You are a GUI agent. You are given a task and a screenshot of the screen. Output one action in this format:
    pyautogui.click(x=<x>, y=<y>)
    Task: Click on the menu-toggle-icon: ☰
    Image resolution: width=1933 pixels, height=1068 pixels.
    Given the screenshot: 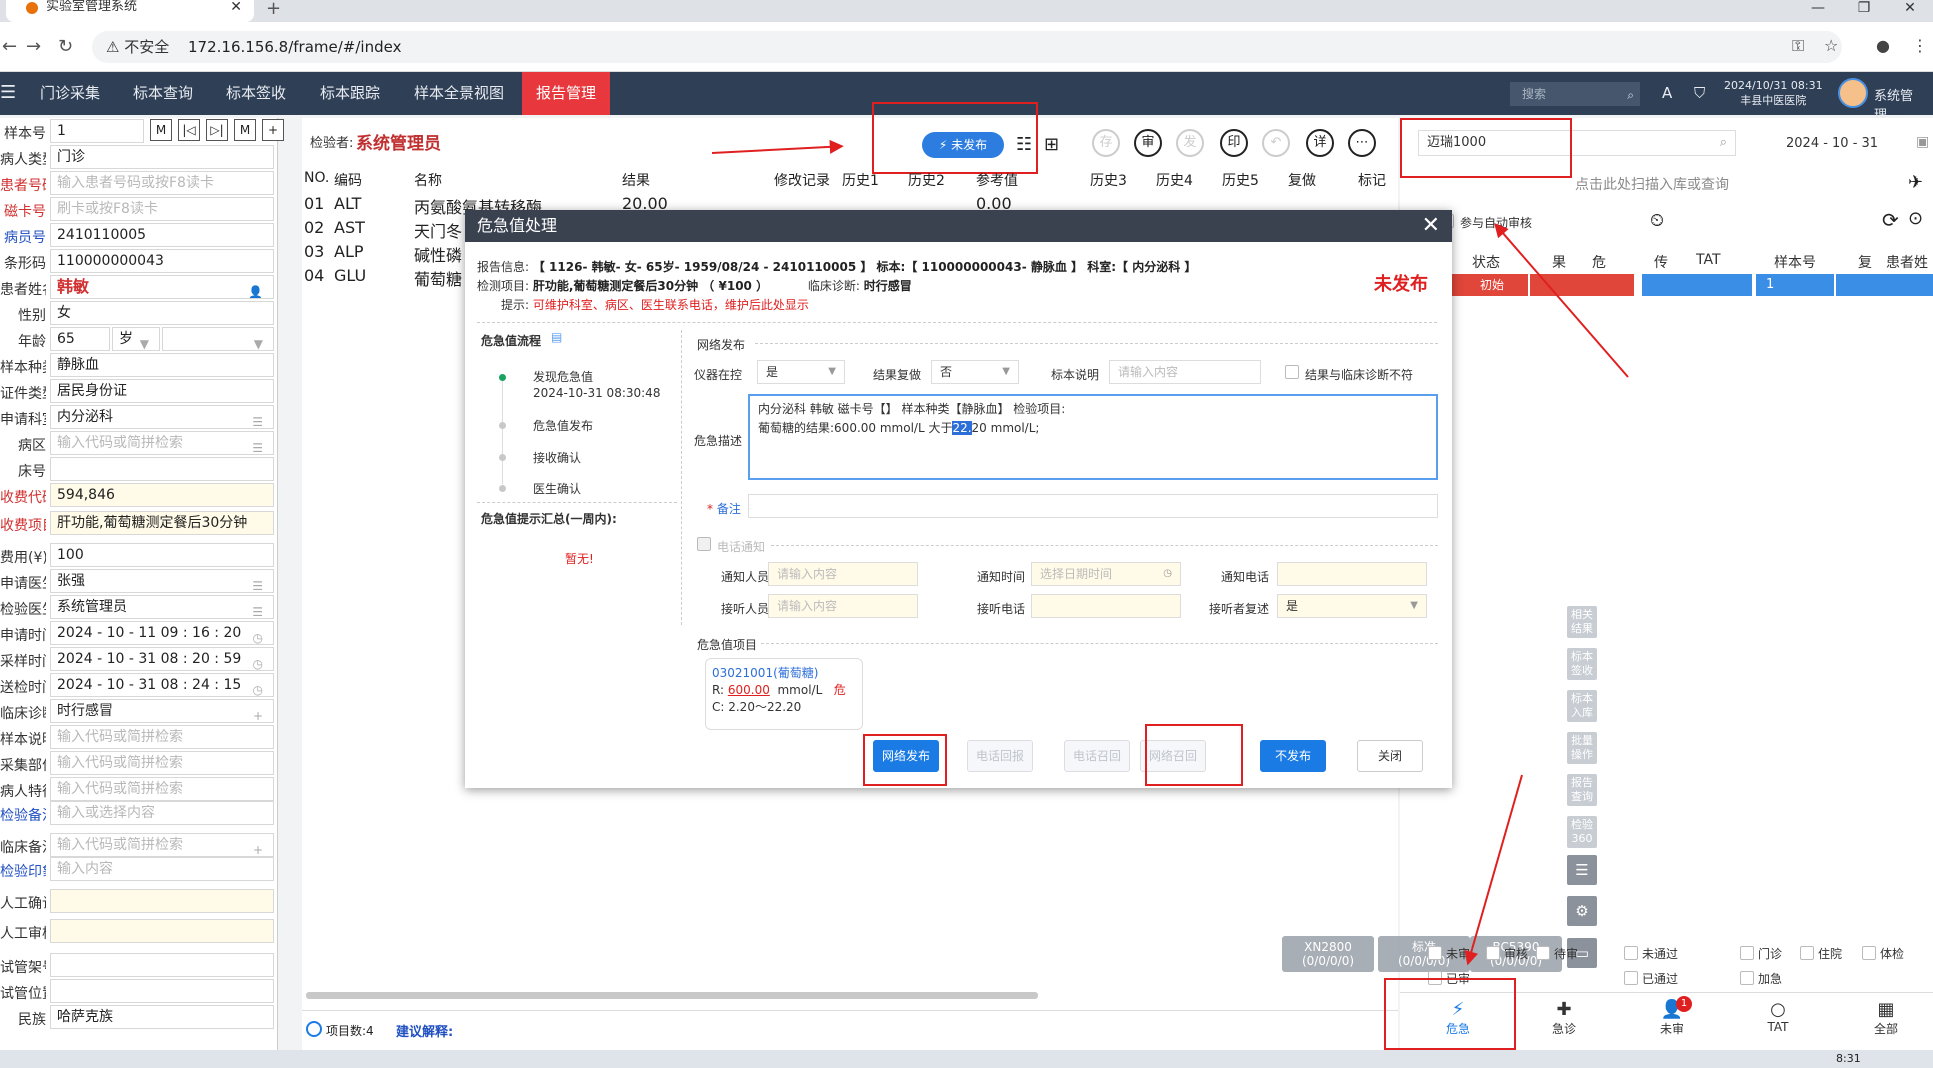 What is the action you would take?
    pyautogui.click(x=8, y=92)
    